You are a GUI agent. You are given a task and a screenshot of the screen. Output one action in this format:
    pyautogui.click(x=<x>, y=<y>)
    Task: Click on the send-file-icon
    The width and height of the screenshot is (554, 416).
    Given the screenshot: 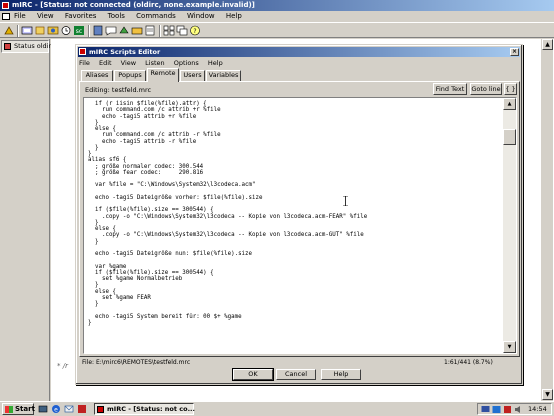 What is the action you would take?
    pyautogui.click(x=66, y=30)
    